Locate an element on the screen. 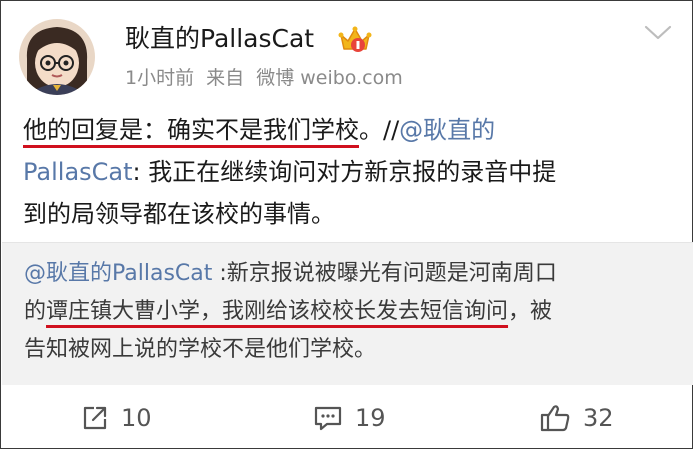 The width and height of the screenshot is (693, 449). thumbs-up-icon is located at coordinates (555, 418).